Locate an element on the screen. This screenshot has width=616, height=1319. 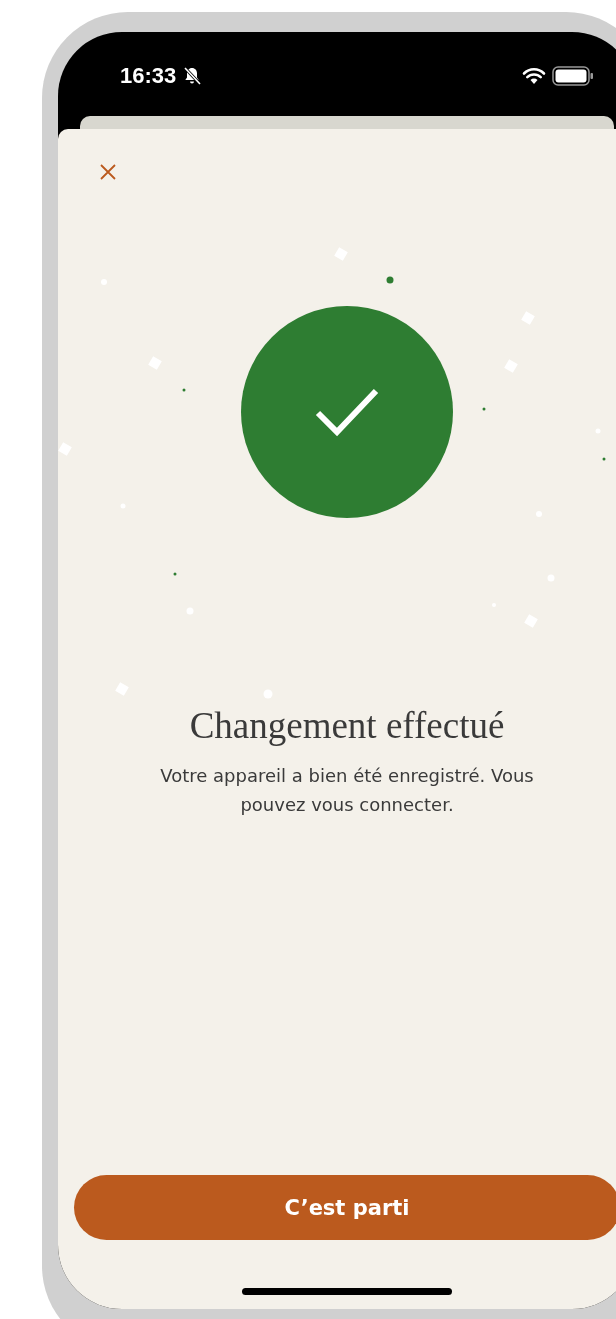
battery-icon is located at coordinates (573, 76).